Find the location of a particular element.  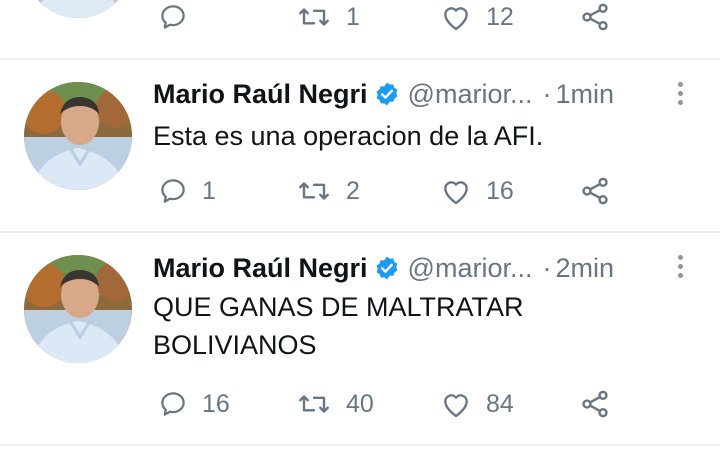

retweet-count: 1 is located at coordinates (353, 16).